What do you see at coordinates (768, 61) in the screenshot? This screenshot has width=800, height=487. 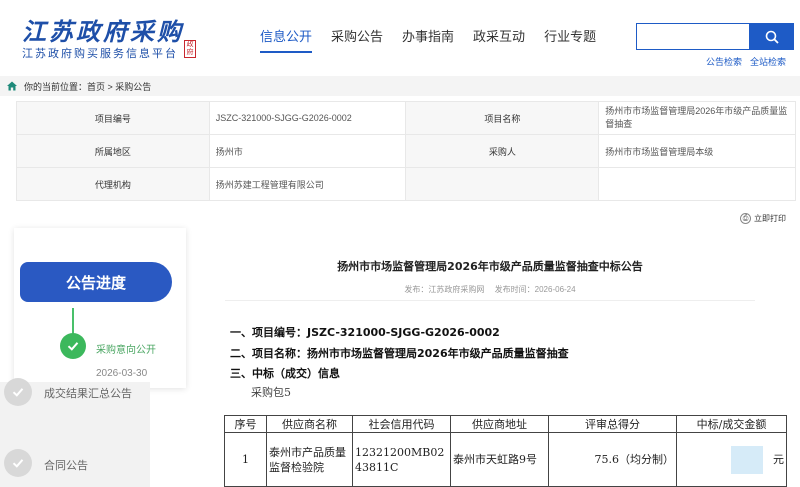 I see `site-search-link: 全站检索` at bounding box center [768, 61].